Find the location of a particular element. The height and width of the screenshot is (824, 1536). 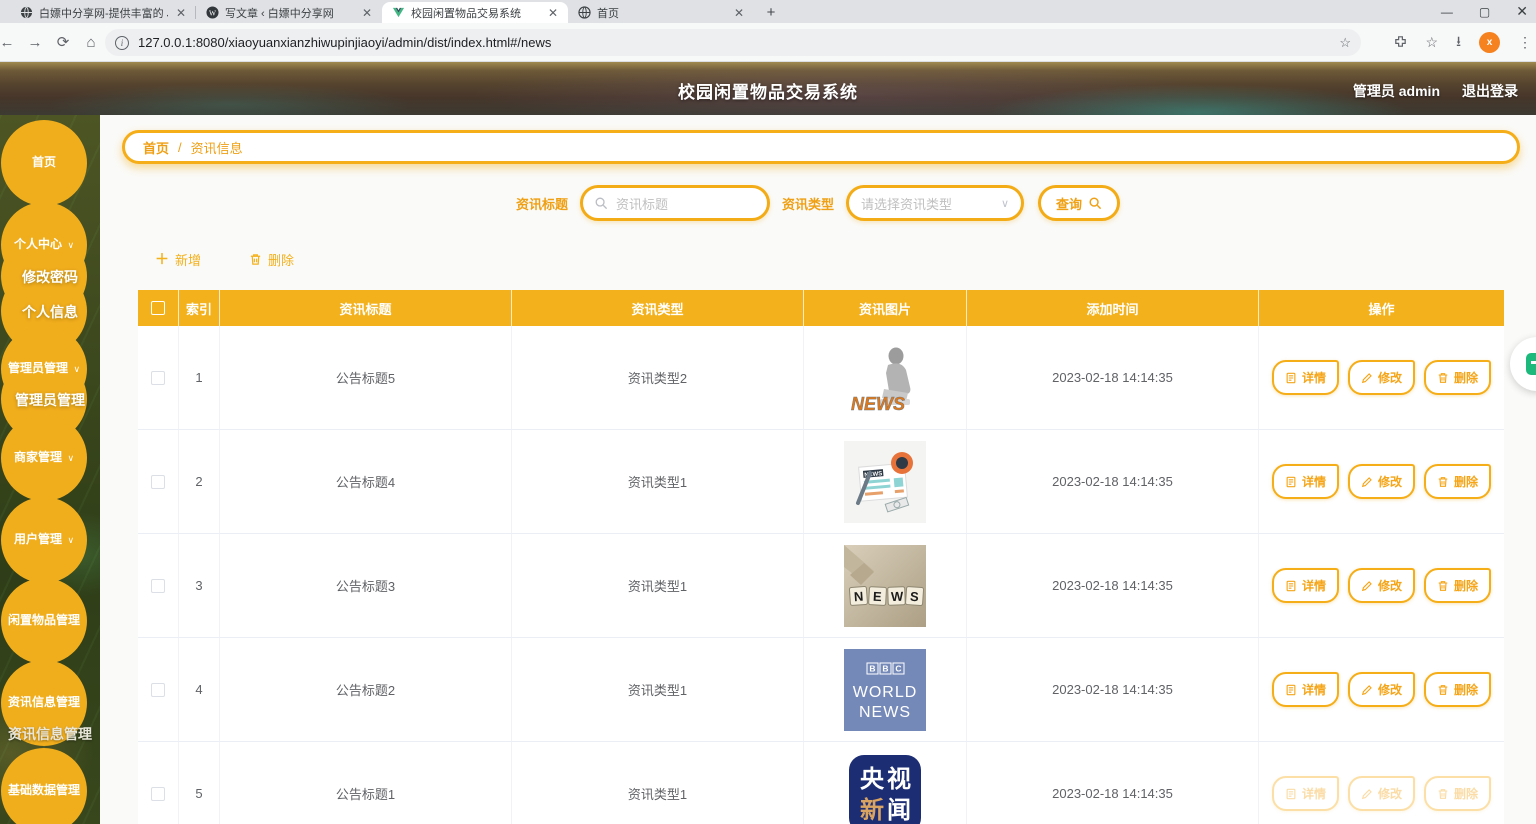

news-title-input: 资讯标题 is located at coordinates (675, 203).